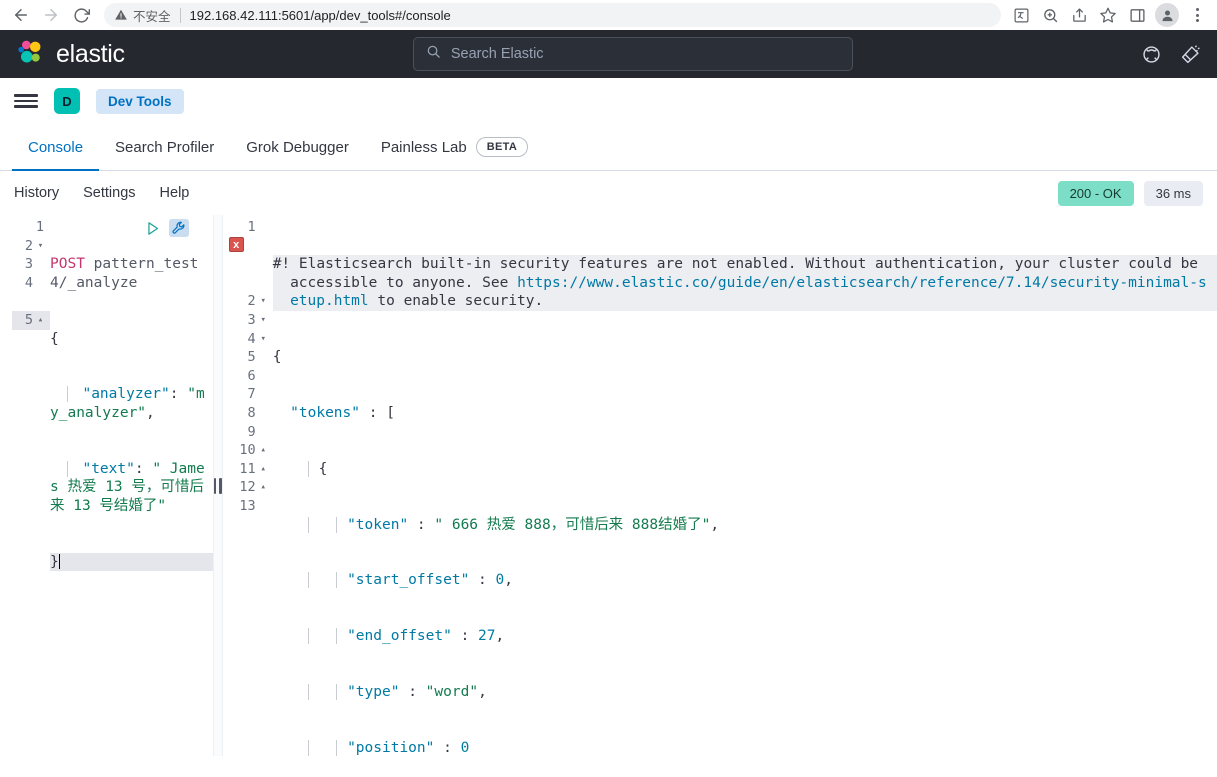  What do you see at coordinates (121, 15) in the screenshot?
I see `warning-triangle-icon` at bounding box center [121, 15].